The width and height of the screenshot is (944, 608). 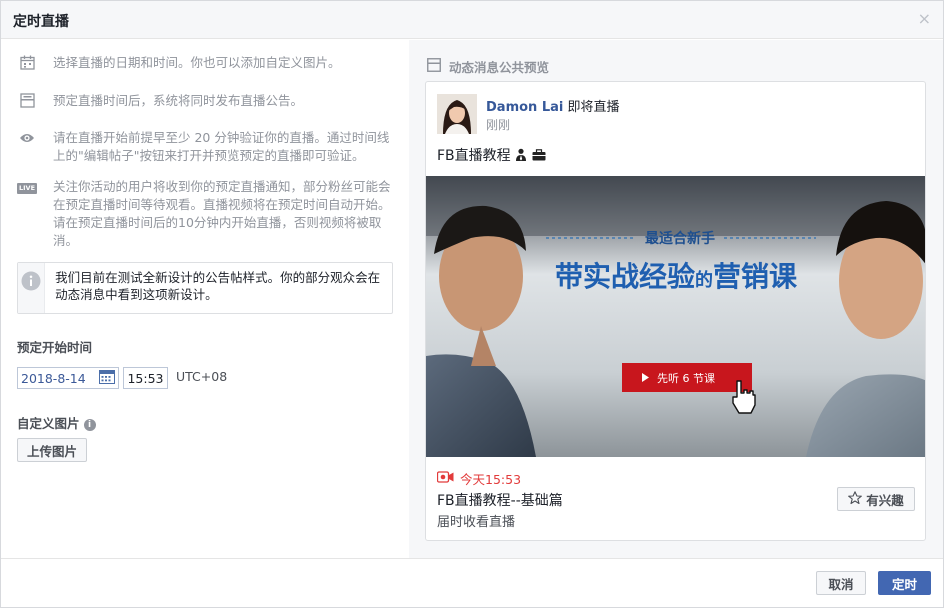 I want to click on live-time-row: 今天15:53, so click(x=479, y=478).